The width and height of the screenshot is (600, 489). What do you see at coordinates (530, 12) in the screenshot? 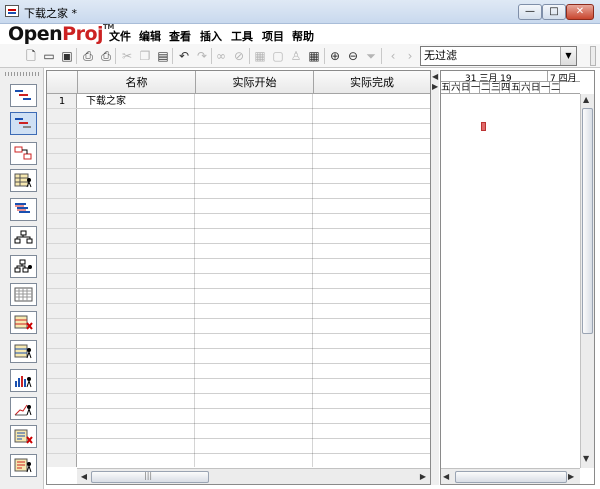
I see `minimize-button: —` at bounding box center [530, 12].